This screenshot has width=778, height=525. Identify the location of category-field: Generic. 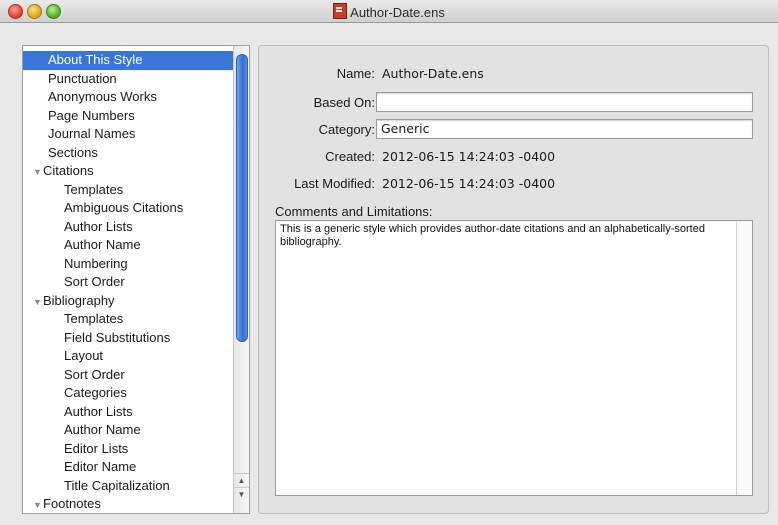
(564, 129).